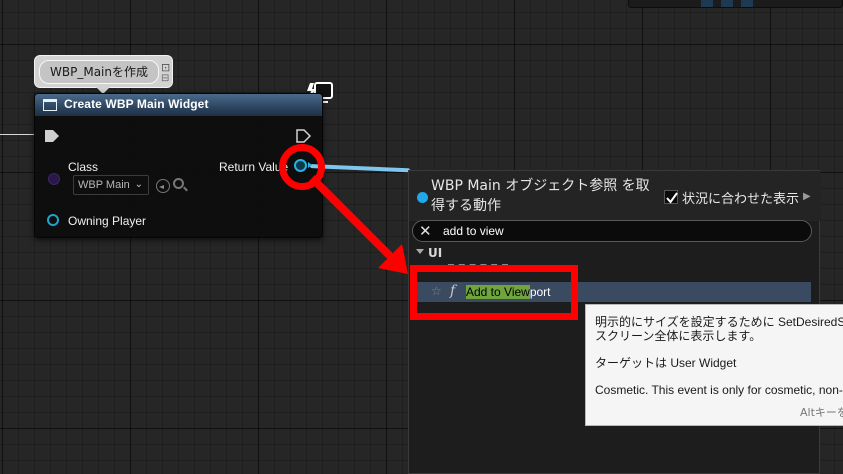  I want to click on annotation-box, so click(494, 292).